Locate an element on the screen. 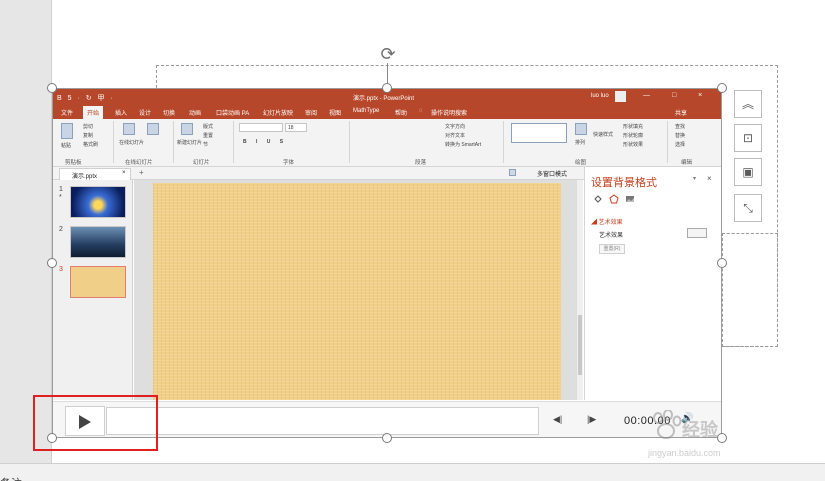 The width and height of the screenshot is (825, 481). text-direction-button: 文字方向 is located at coordinates (455, 126).